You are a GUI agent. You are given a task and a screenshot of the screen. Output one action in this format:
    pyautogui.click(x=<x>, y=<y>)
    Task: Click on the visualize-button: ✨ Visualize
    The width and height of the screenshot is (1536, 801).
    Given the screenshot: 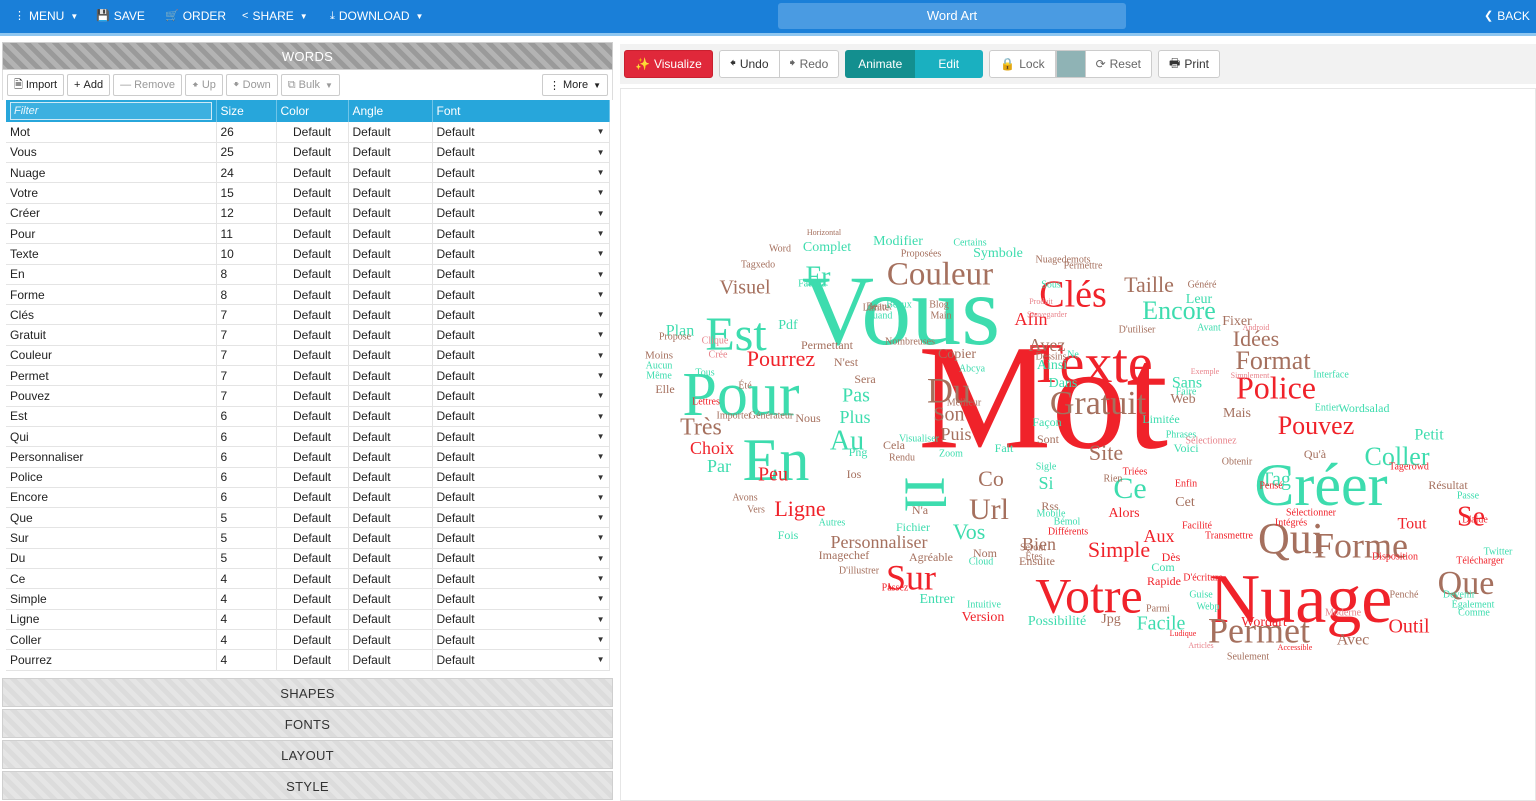 What is the action you would take?
    pyautogui.click(x=668, y=64)
    